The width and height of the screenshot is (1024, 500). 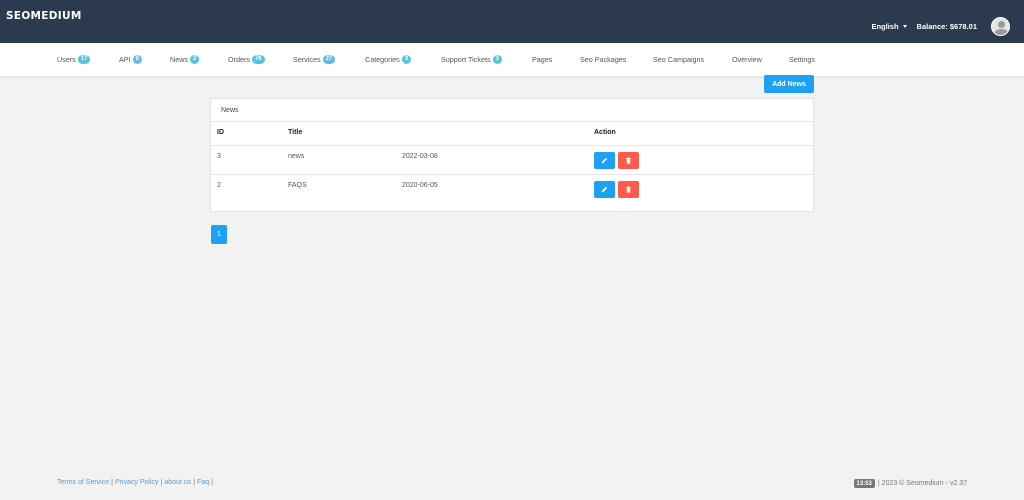 I want to click on nav-label: Services, so click(x=307, y=59).